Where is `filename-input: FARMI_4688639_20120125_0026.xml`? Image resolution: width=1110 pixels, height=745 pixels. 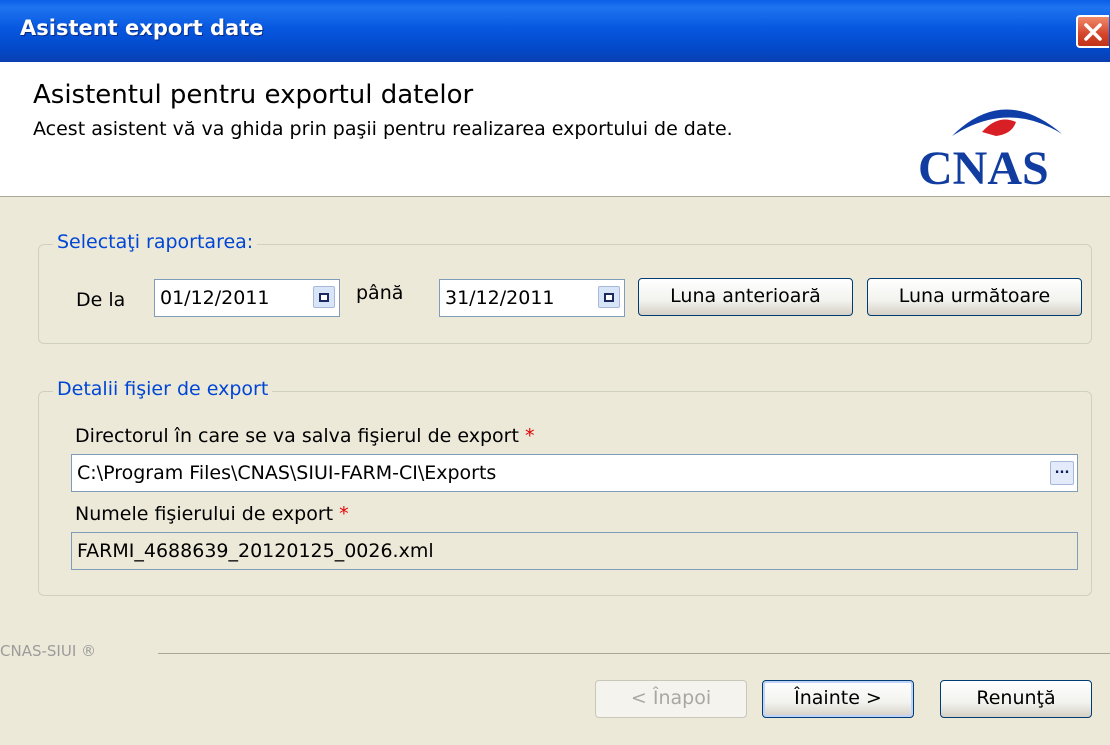
filename-input: FARMI_4688639_20120125_0026.xml is located at coordinates (574, 551).